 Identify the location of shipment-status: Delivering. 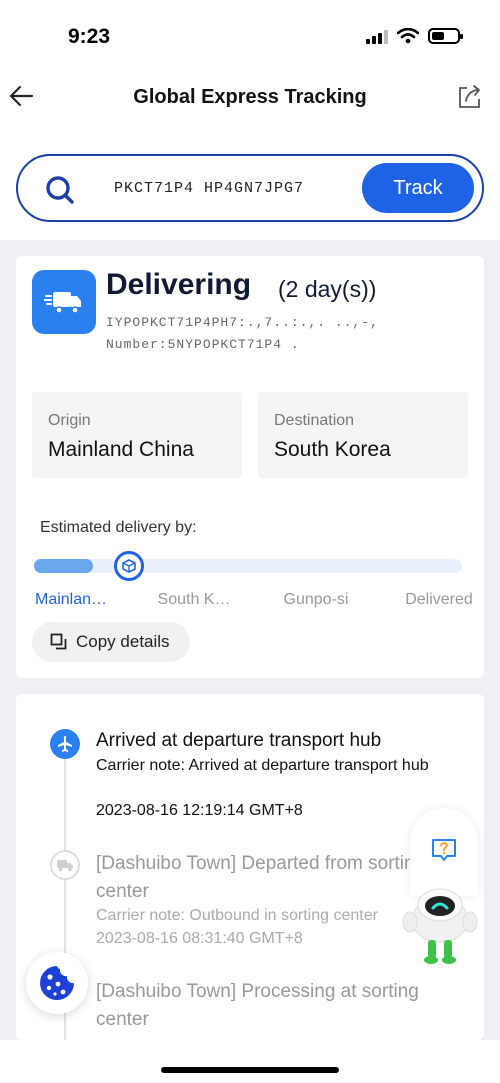
(179, 284).